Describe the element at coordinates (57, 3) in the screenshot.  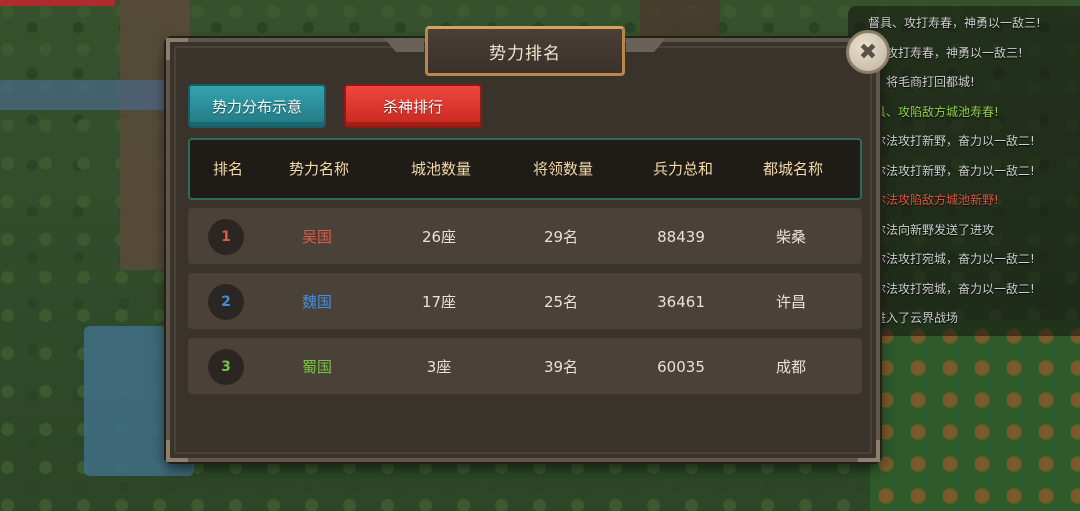
I see `map-top-bar` at that location.